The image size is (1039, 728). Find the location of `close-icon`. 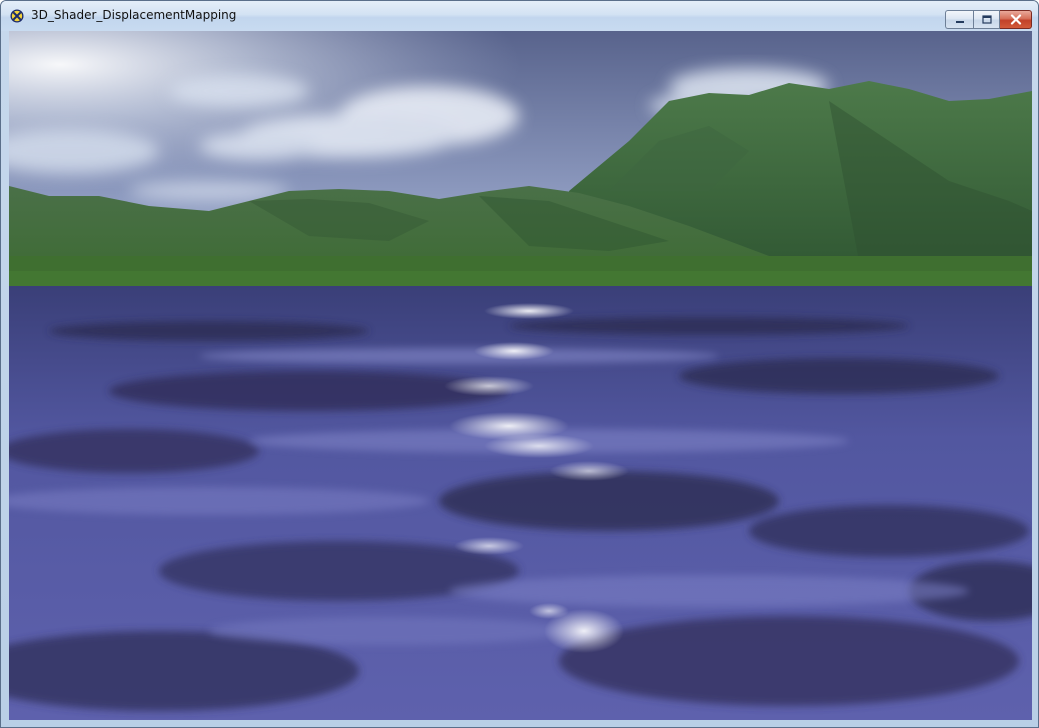

close-icon is located at coordinates (1015, 19).